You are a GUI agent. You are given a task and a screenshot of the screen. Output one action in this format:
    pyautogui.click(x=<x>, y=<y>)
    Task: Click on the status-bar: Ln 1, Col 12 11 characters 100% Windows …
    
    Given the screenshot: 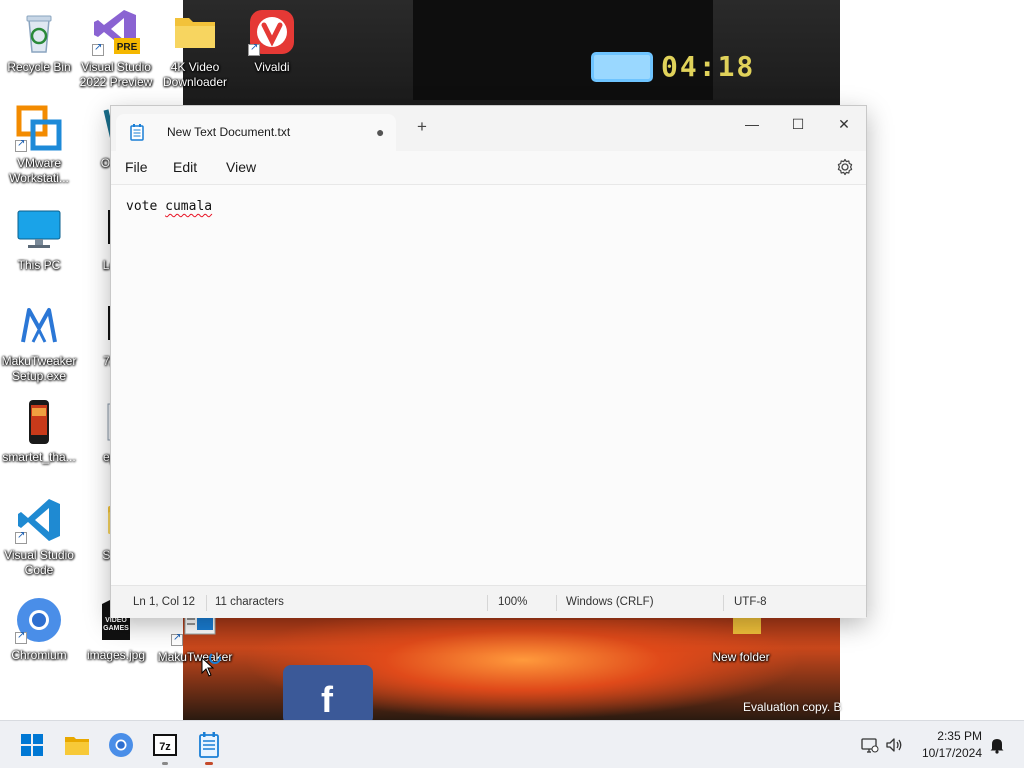 What is the action you would take?
    pyautogui.click(x=488, y=601)
    